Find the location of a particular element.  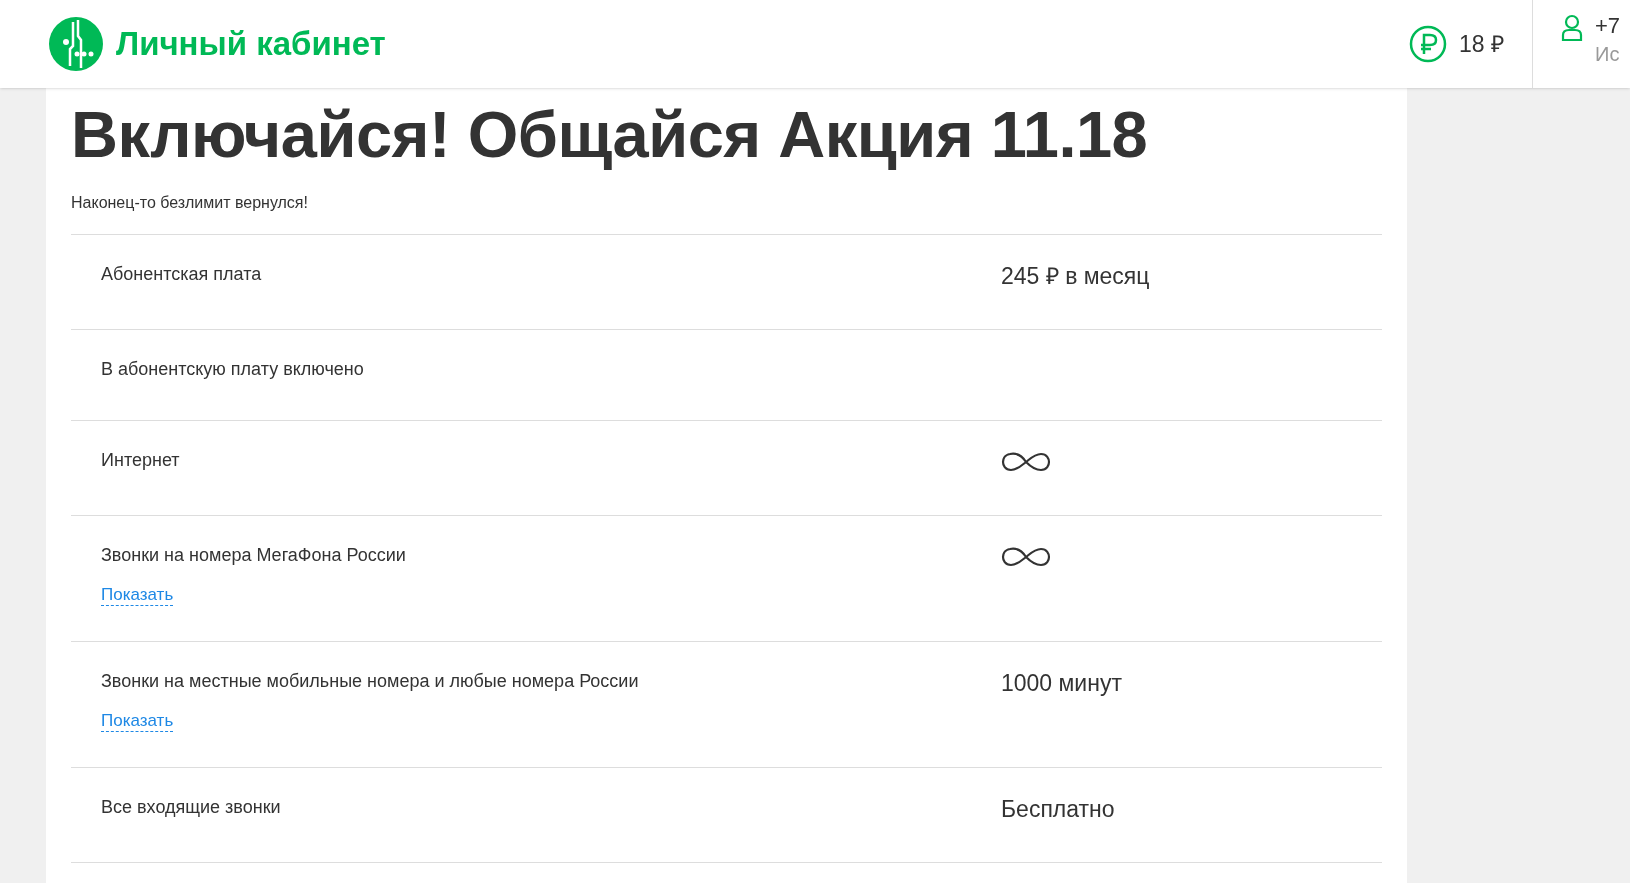

row-label: Звонки на местные мобильные номера и любые номера России is located at coordinates (370, 681).